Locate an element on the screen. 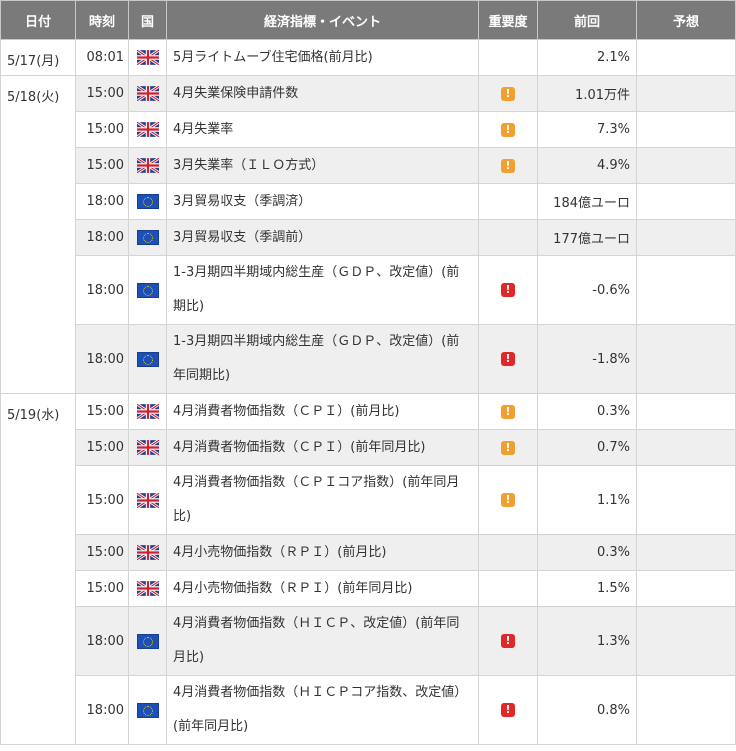 The width and height of the screenshot is (736, 751). table-row: 18:00 3月貿易収支（季調済） 184億ユーロ is located at coordinates (368, 201).